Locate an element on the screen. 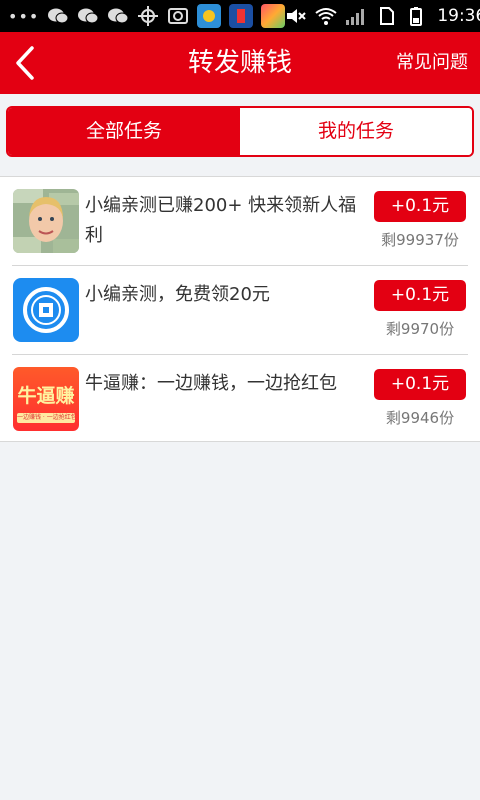 The image size is (480, 800). signal-icon is located at coordinates (356, 16).